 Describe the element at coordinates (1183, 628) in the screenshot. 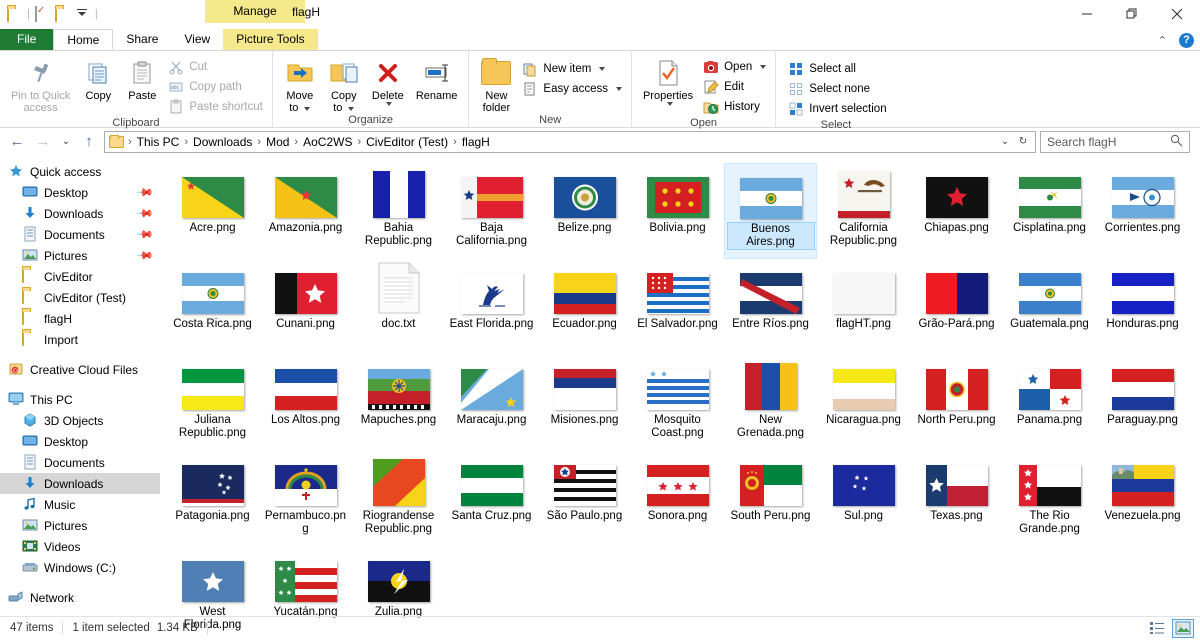

I see `large-icons-view-button` at that location.